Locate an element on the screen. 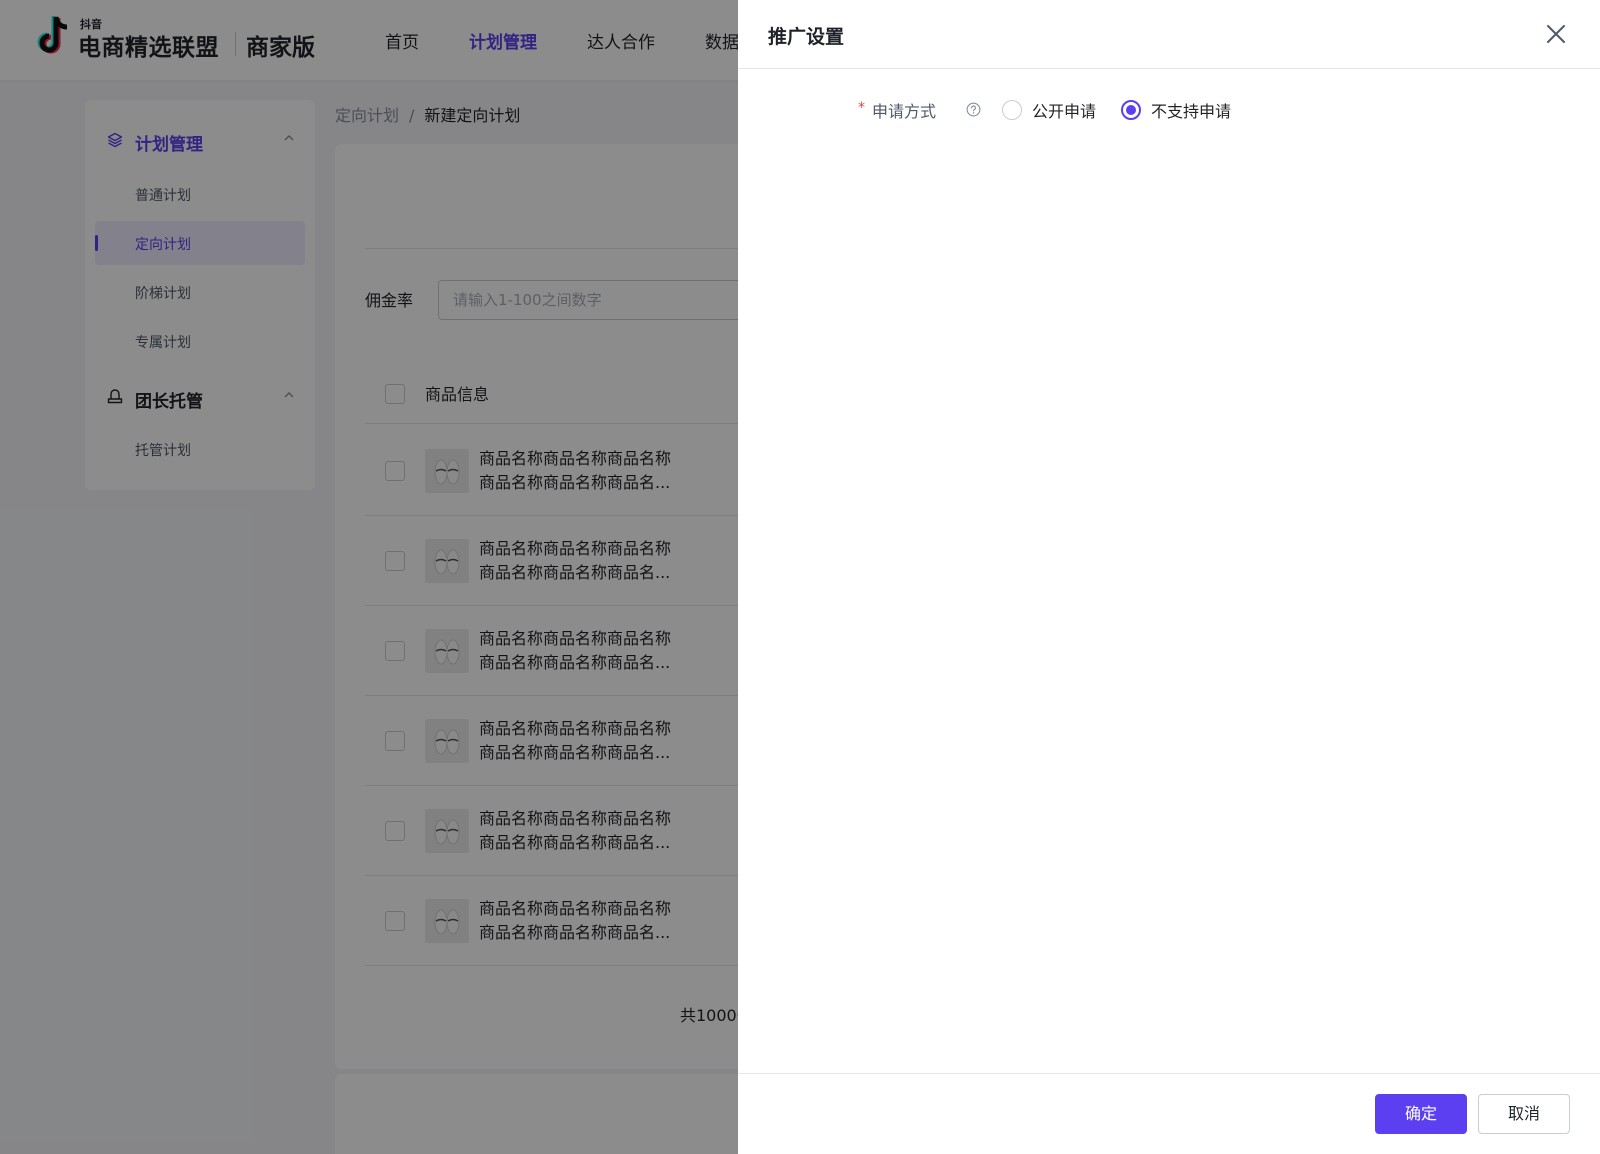 The width and height of the screenshot is (1600, 1154). drawer-header-divider is located at coordinates (1169, 68).